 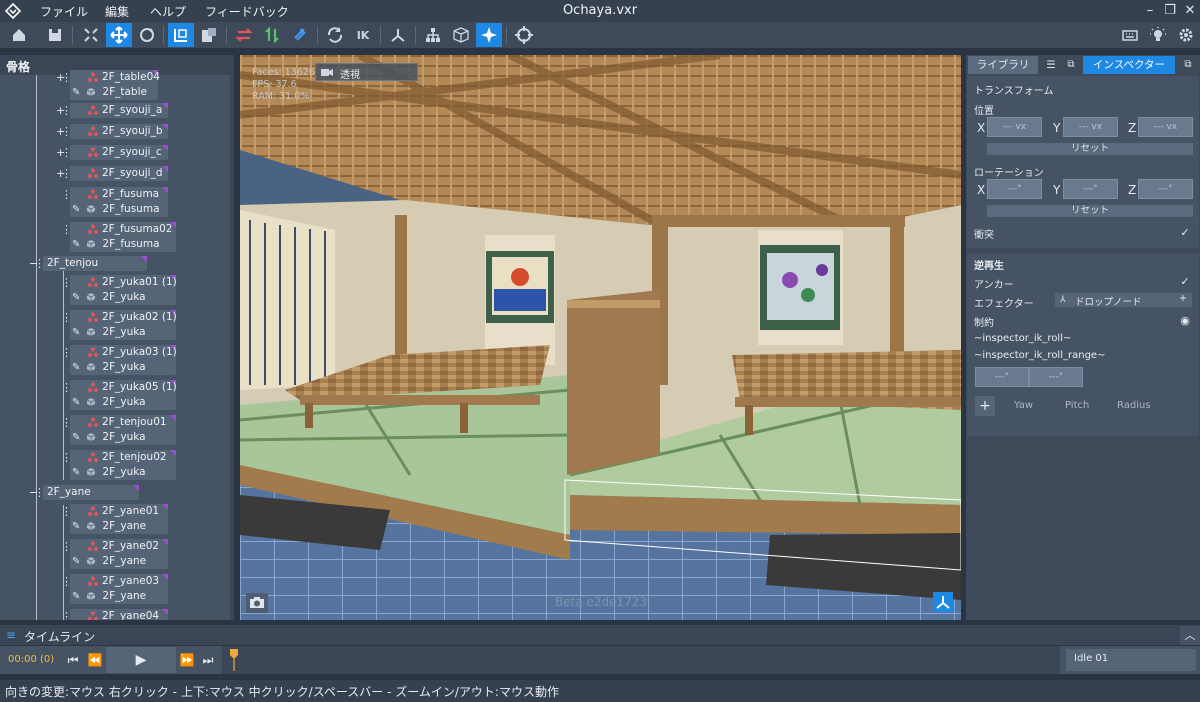 I want to click on position-reset-button: リセット, so click(x=1090, y=149).